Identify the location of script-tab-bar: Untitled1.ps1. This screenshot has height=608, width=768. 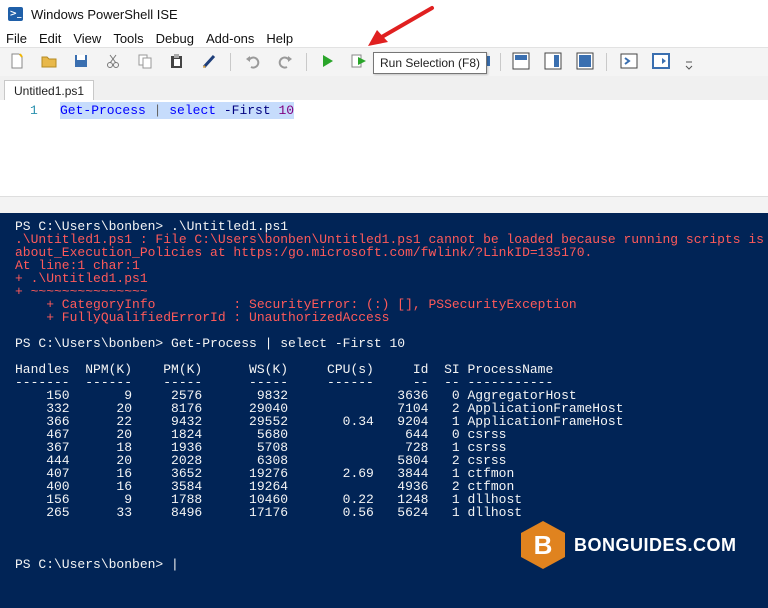
(384, 88).